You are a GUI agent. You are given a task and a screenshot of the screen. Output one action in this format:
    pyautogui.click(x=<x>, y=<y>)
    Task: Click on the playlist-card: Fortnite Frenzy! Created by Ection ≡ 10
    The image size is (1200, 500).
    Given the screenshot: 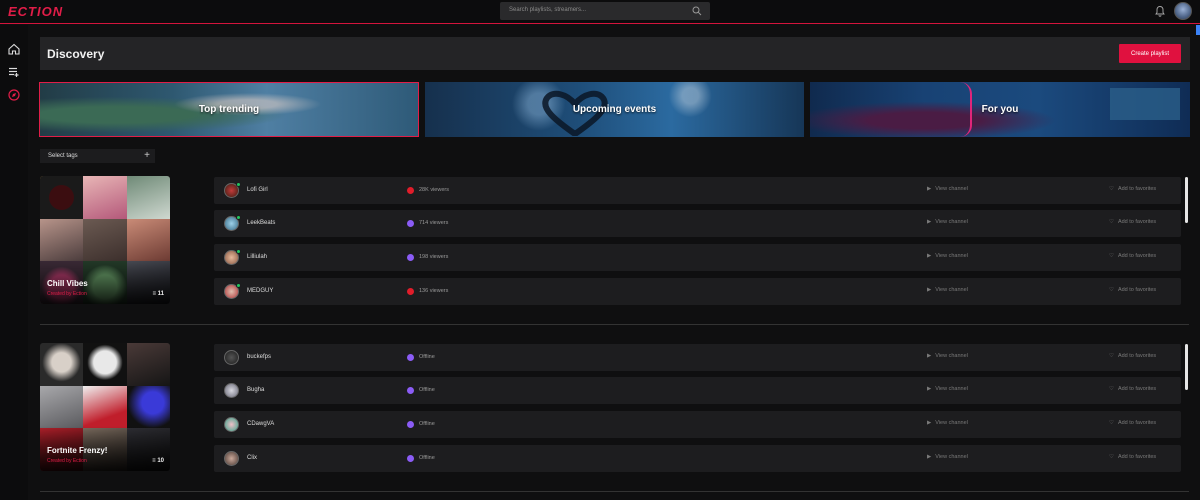 What is the action you would take?
    pyautogui.click(x=105, y=407)
    